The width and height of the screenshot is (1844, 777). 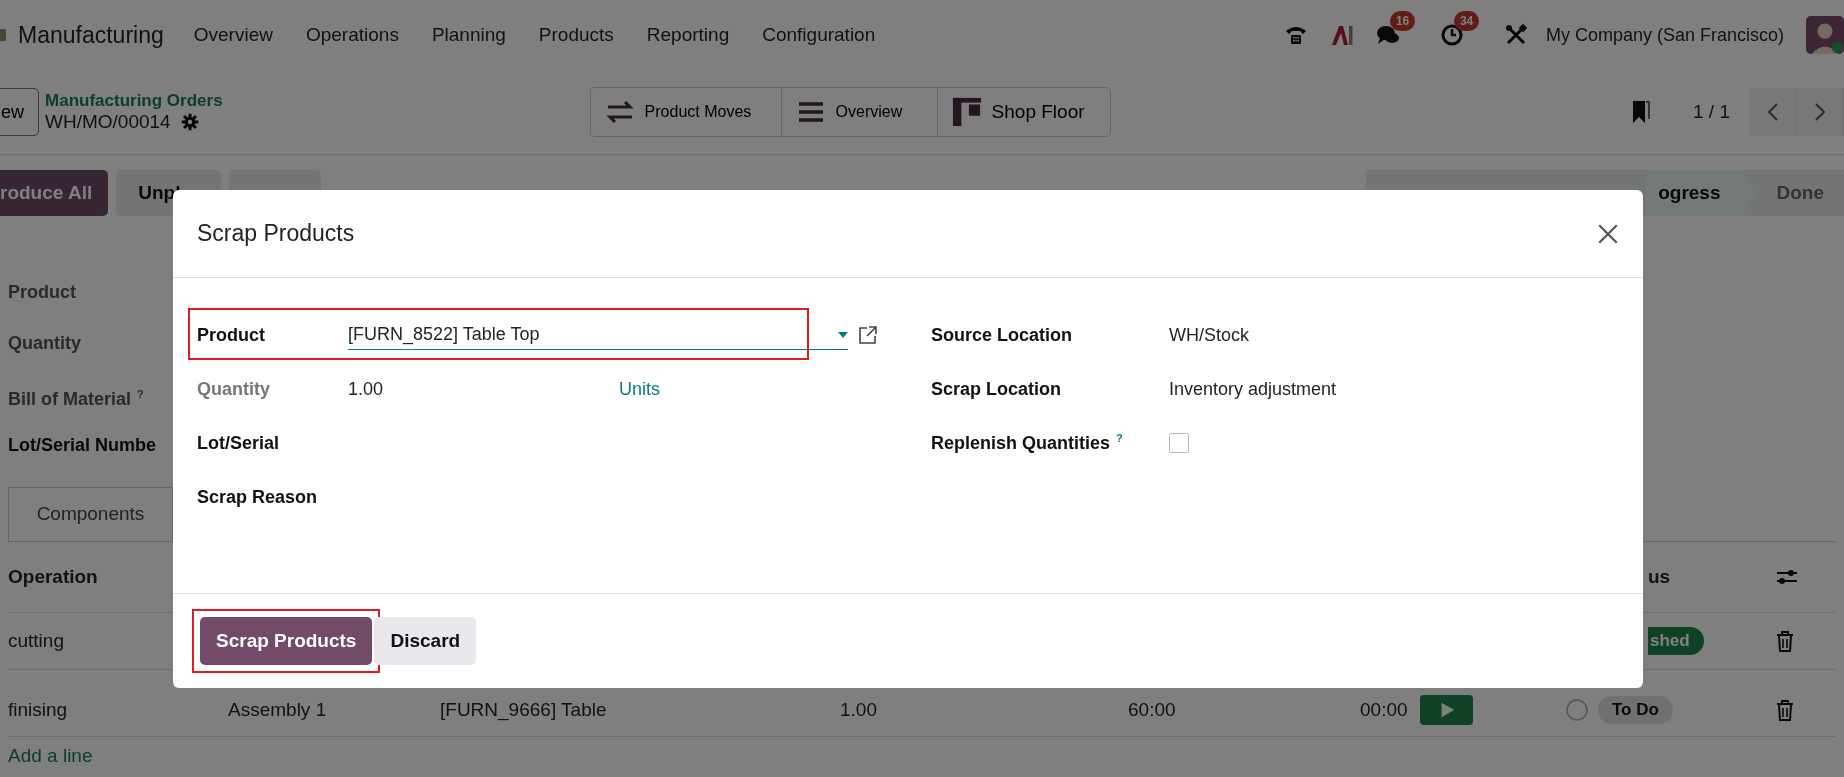 What do you see at coordinates (1002, 335) in the screenshot?
I see `field-label: Source Location` at bounding box center [1002, 335].